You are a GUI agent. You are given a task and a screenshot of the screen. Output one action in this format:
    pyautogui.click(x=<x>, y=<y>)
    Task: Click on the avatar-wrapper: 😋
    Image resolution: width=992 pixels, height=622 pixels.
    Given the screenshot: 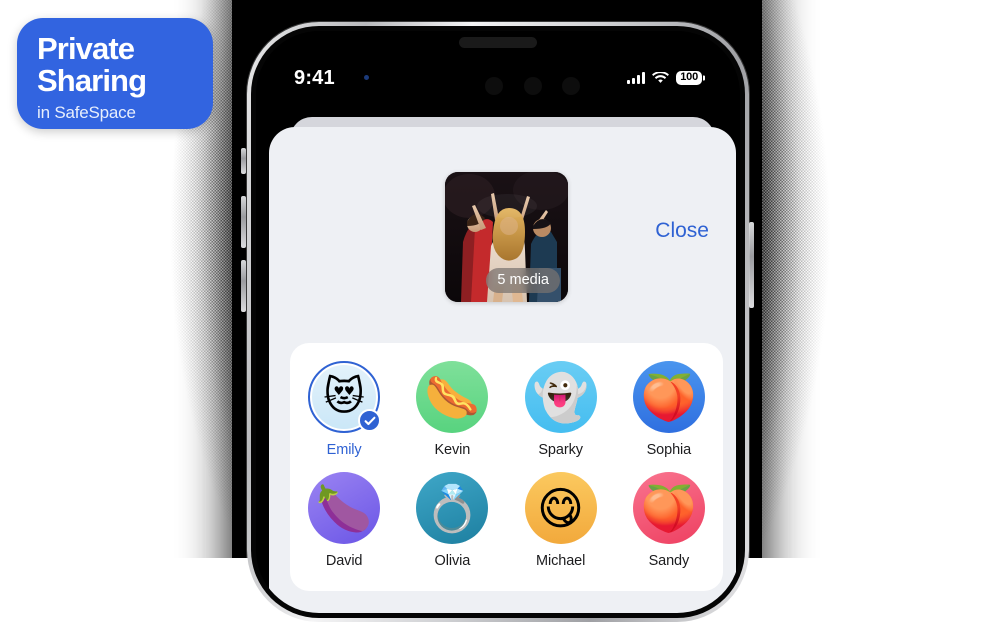 What is the action you would take?
    pyautogui.click(x=560, y=508)
    